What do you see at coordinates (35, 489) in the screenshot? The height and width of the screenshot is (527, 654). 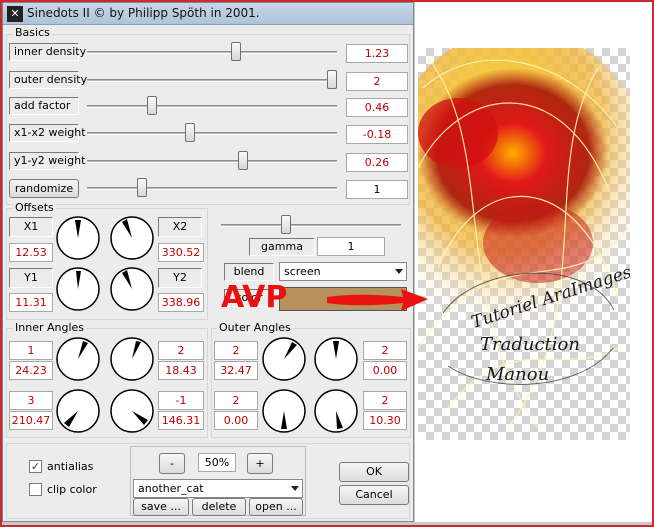 I see `clip-color-checkbox` at bounding box center [35, 489].